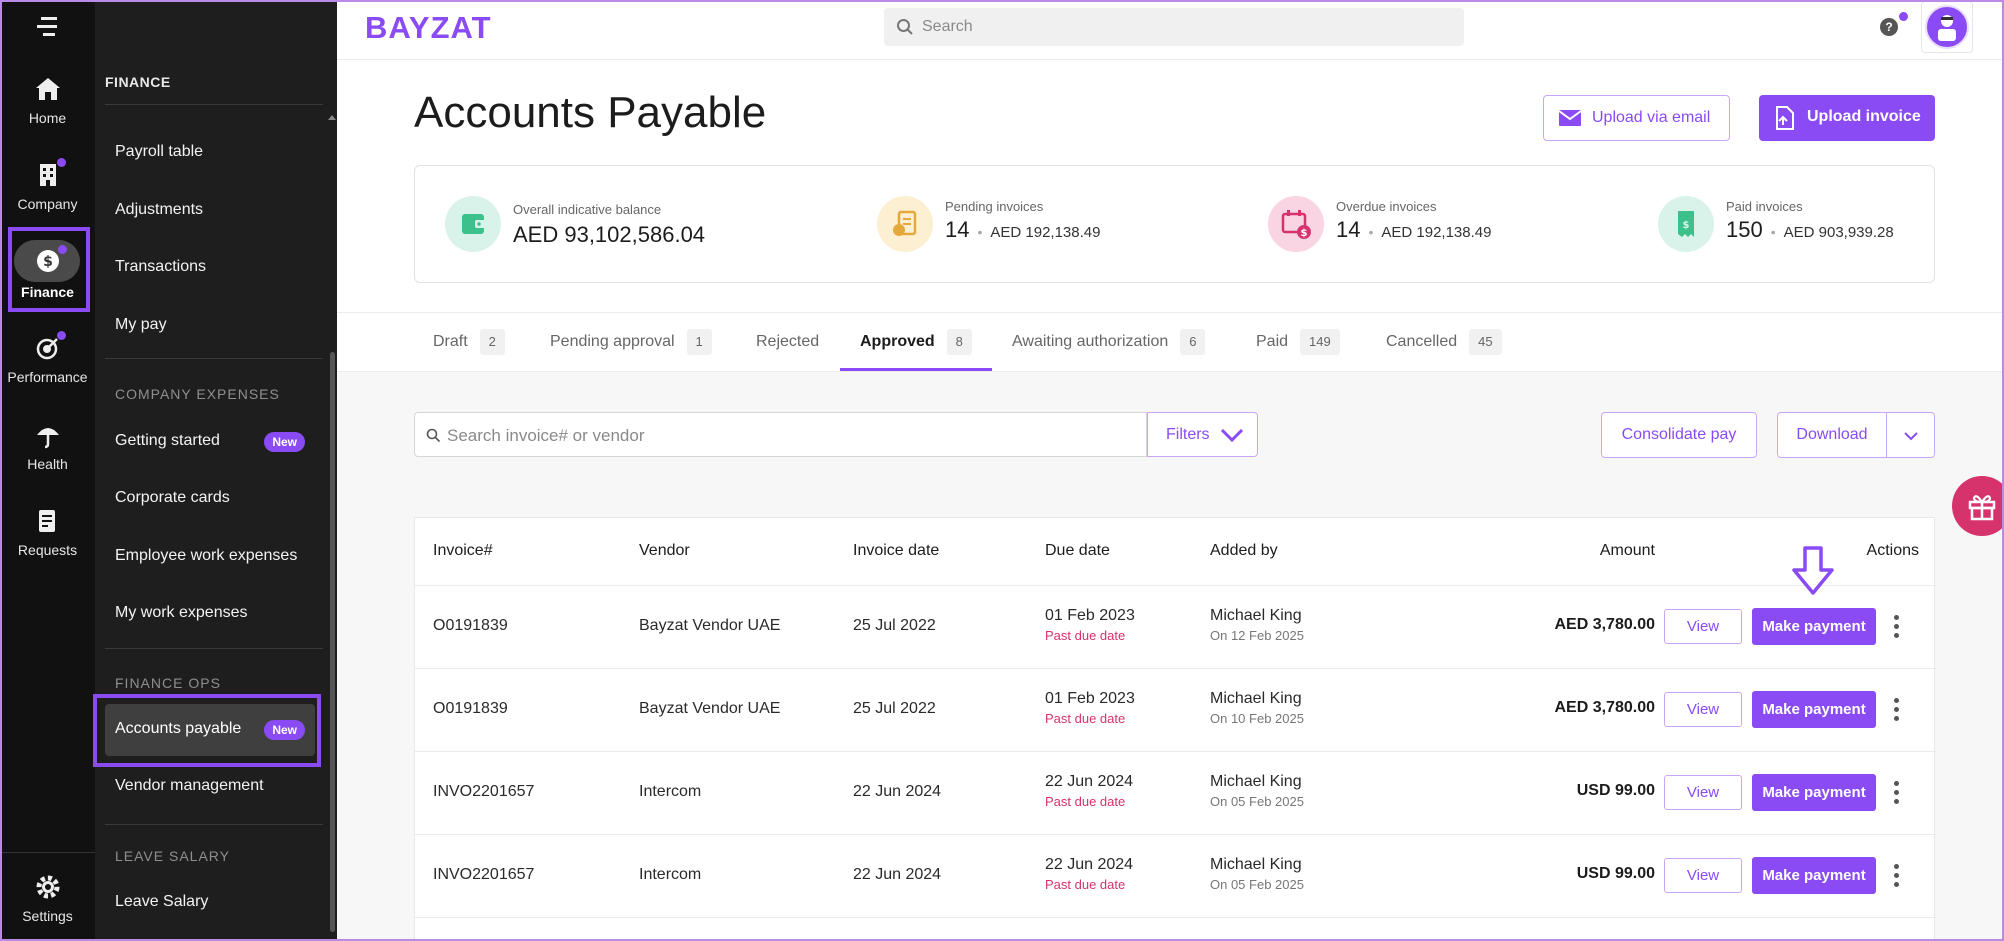 The height and width of the screenshot is (941, 2004). What do you see at coordinates (284, 442) in the screenshot?
I see `new-badge: New` at bounding box center [284, 442].